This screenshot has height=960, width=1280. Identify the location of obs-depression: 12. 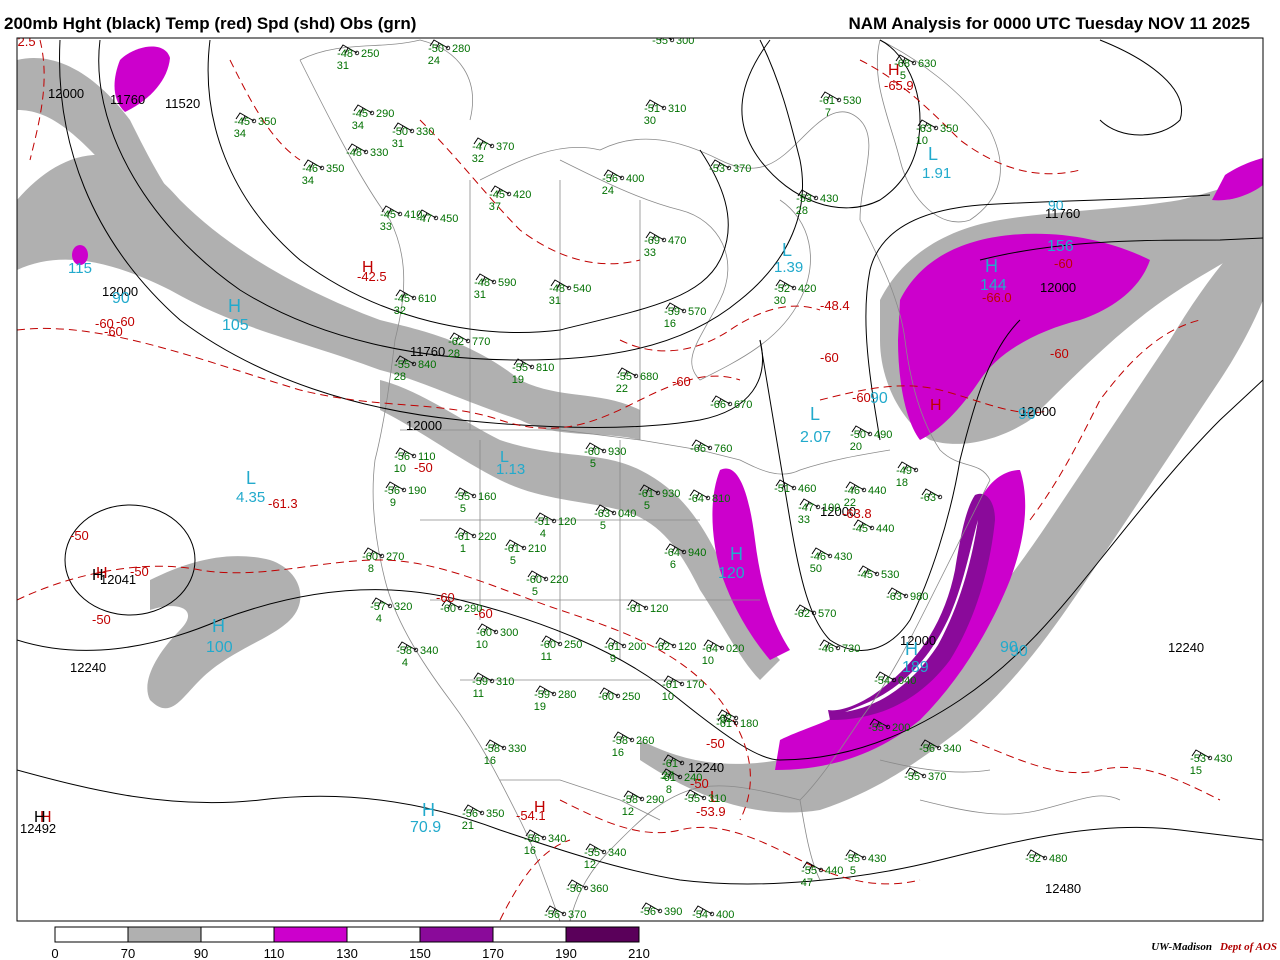
(590, 865).